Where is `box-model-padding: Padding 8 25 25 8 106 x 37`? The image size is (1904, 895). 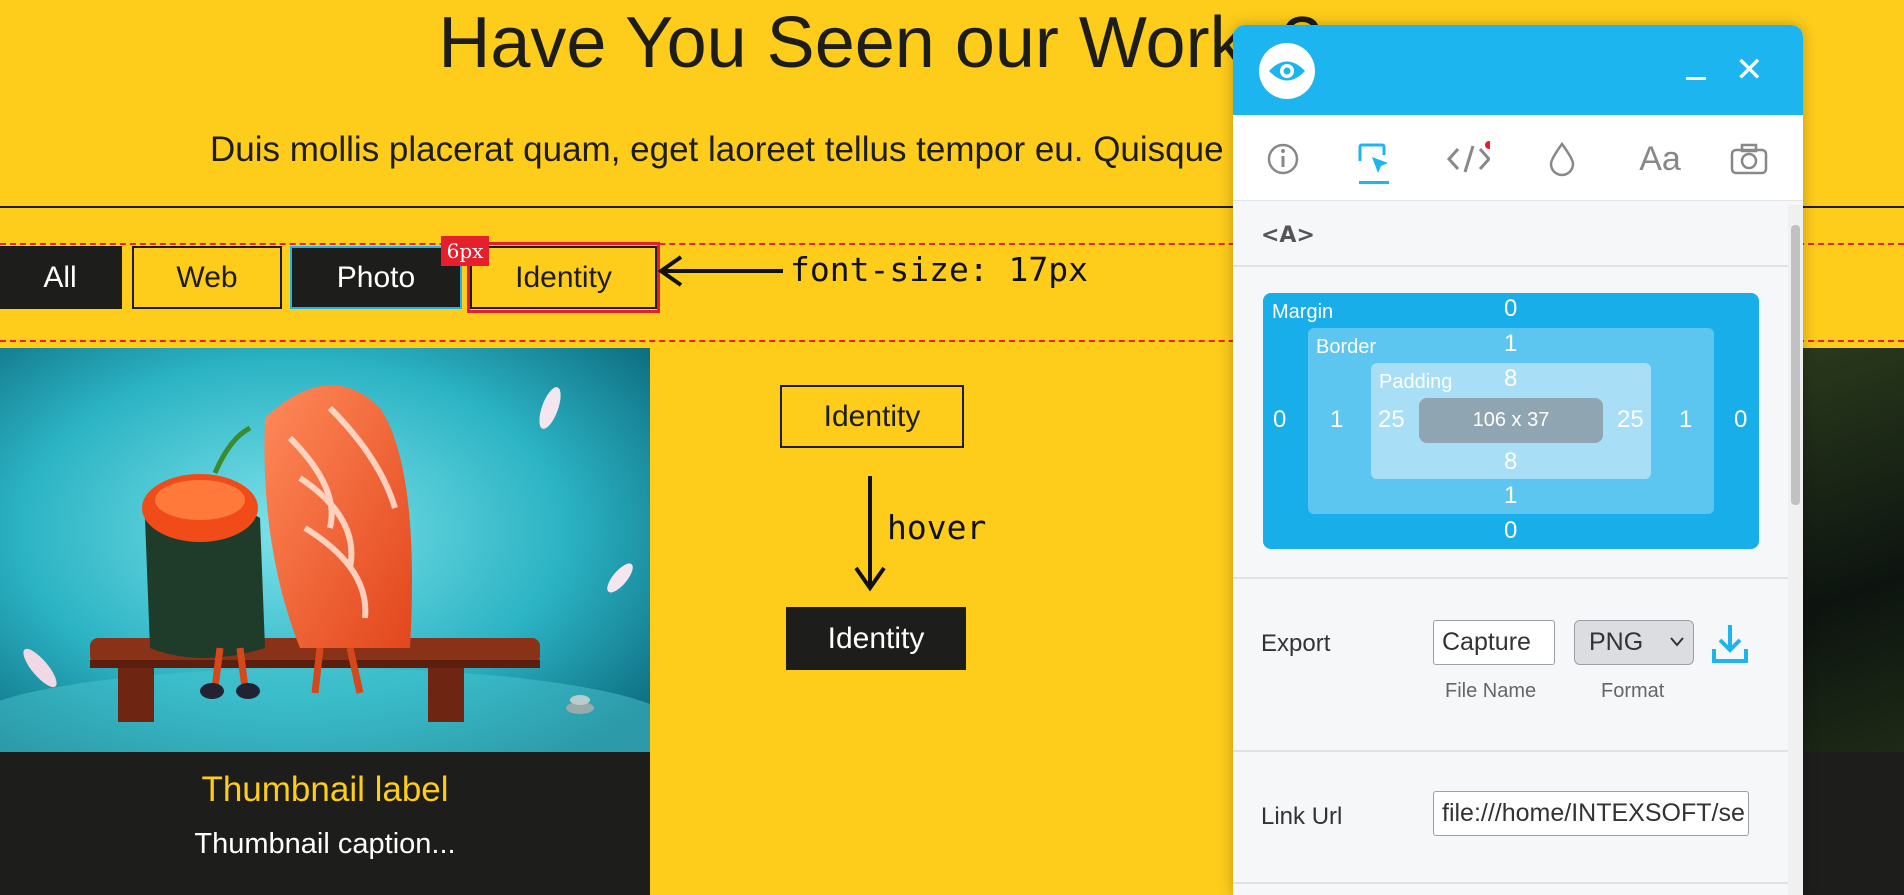 box-model-padding: Padding 8 25 25 8 106 x 37 is located at coordinates (1511, 421).